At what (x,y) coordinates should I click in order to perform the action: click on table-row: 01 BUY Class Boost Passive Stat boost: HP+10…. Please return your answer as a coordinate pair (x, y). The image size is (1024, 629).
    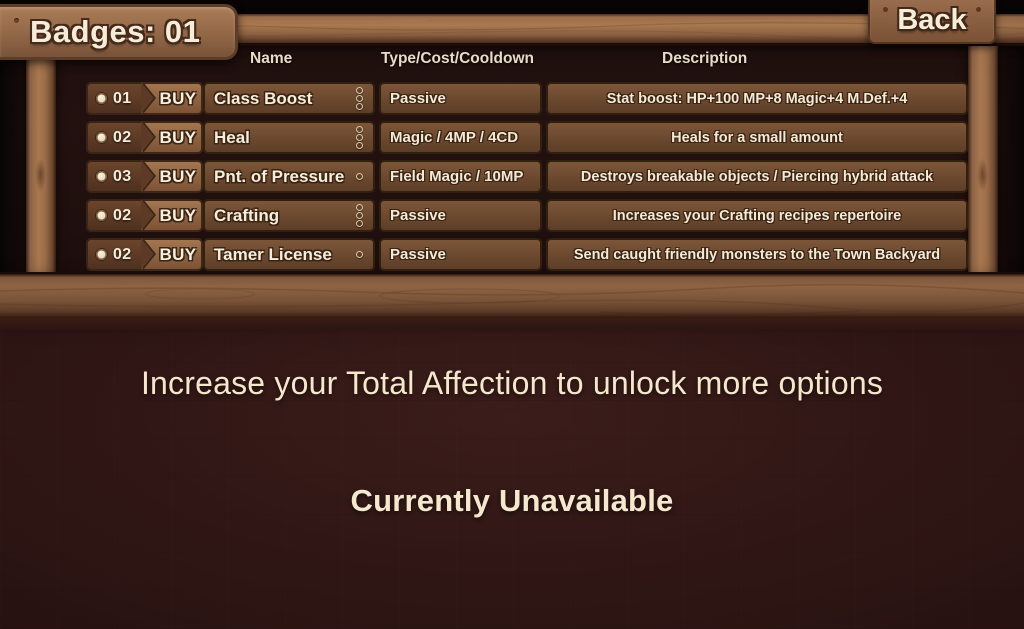
    Looking at the image, I should click on (512, 98).